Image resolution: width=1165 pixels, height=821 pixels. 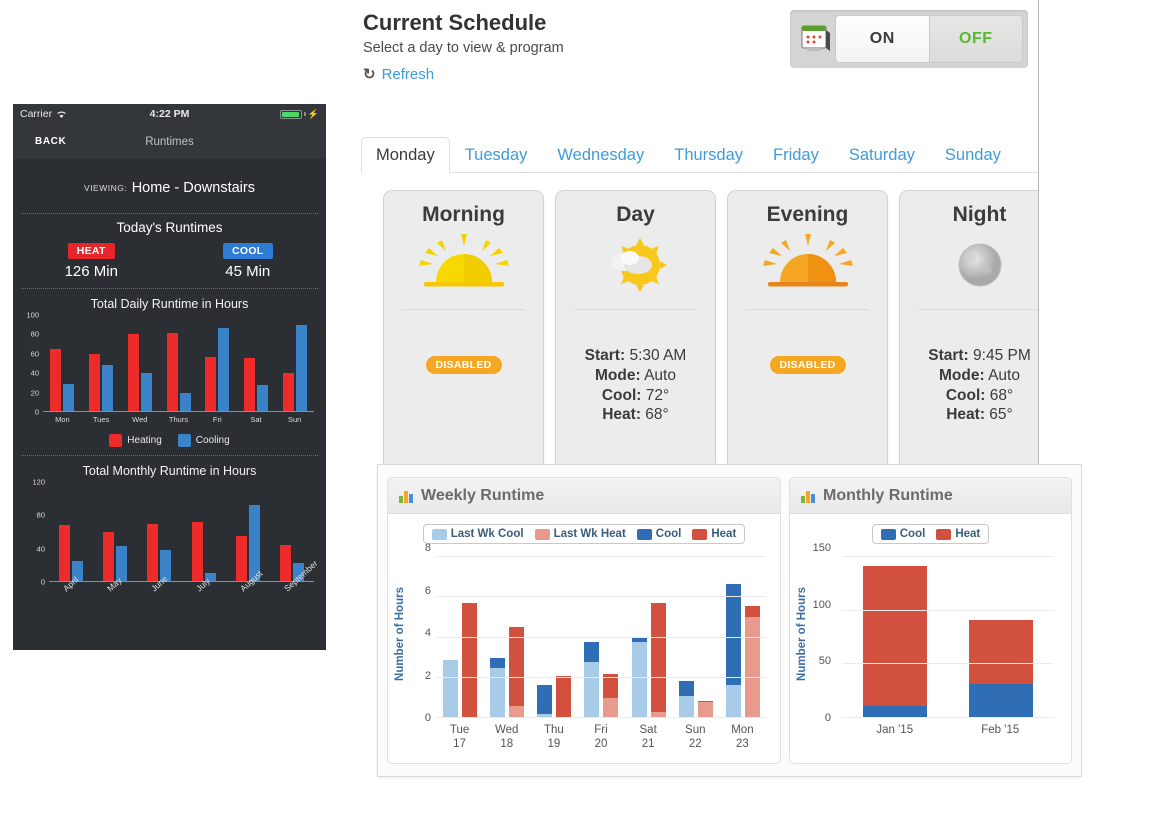 I want to click on toggle-off-option: OFF, so click(x=976, y=39).